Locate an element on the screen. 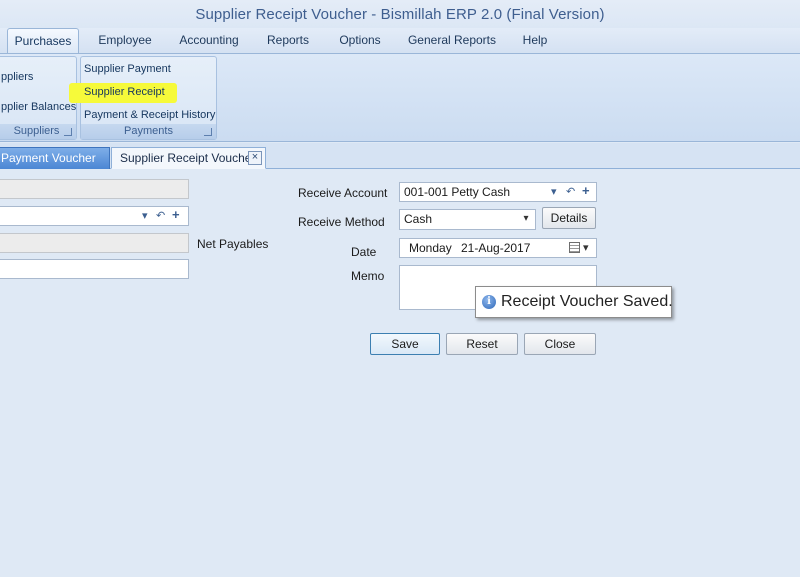  receive-account-select: 001-001 Petty Cash ▾ ↶ + is located at coordinates (498, 192).